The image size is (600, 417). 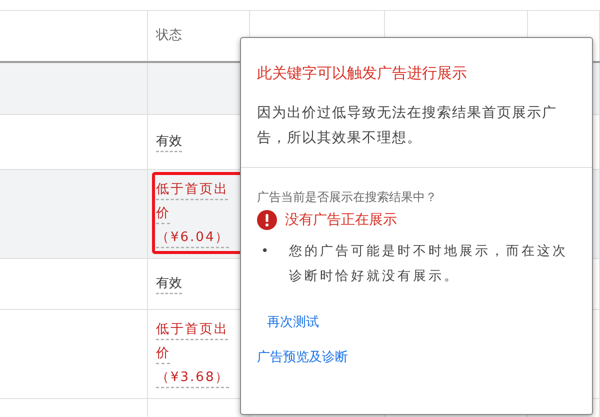 I want to click on error-icon, so click(x=267, y=220).